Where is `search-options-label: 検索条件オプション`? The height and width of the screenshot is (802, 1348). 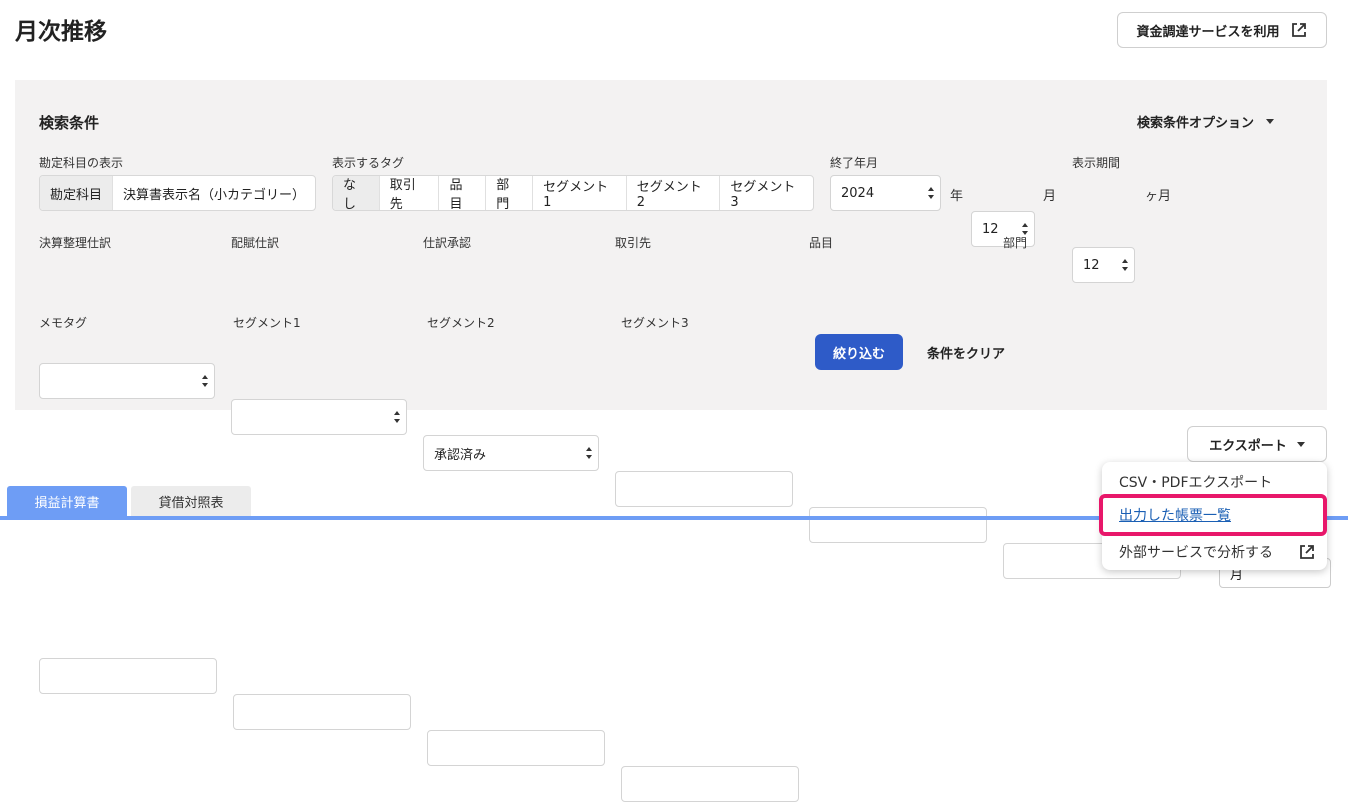 search-options-label: 検索条件オプション is located at coordinates (1196, 123).